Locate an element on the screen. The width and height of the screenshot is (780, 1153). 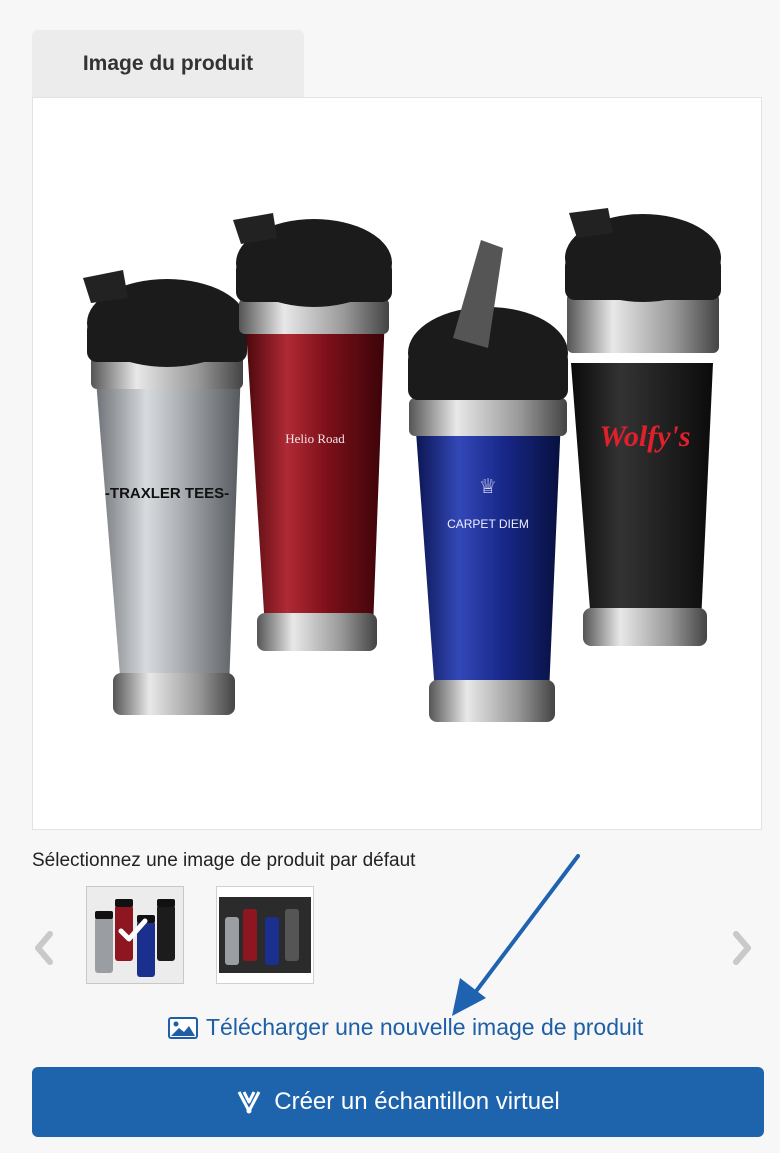
create-virtual-sample-button: Créer un échantillon virtuel is located at coordinates (398, 1102).